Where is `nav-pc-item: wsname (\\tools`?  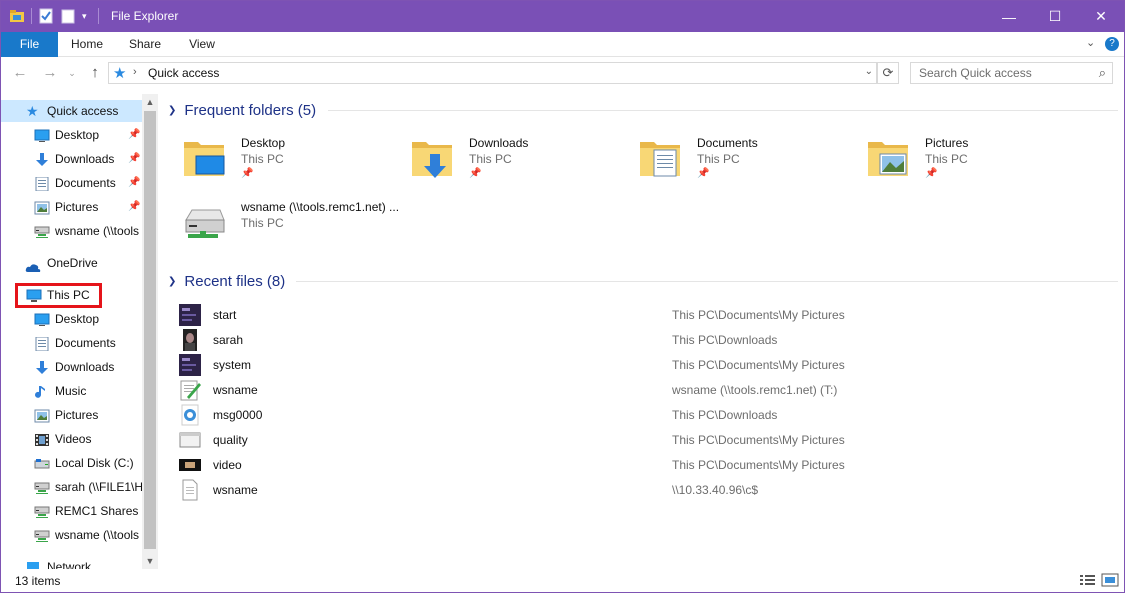
nav-pc-item: wsname (\\tools is located at coordinates (71, 535).